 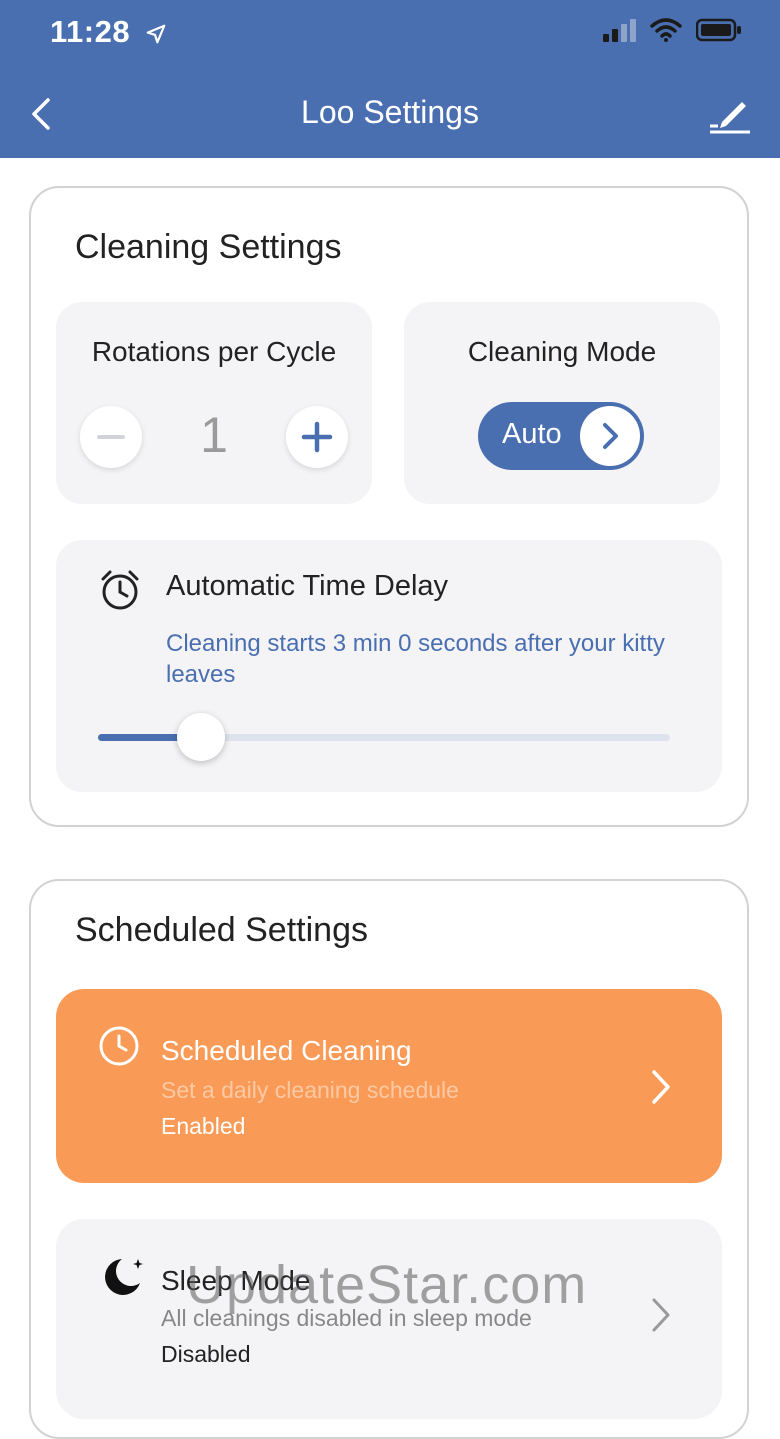 I want to click on sleep-mode-subtitle: All cleanings disabled in sleep mode, so click(x=346, y=1318).